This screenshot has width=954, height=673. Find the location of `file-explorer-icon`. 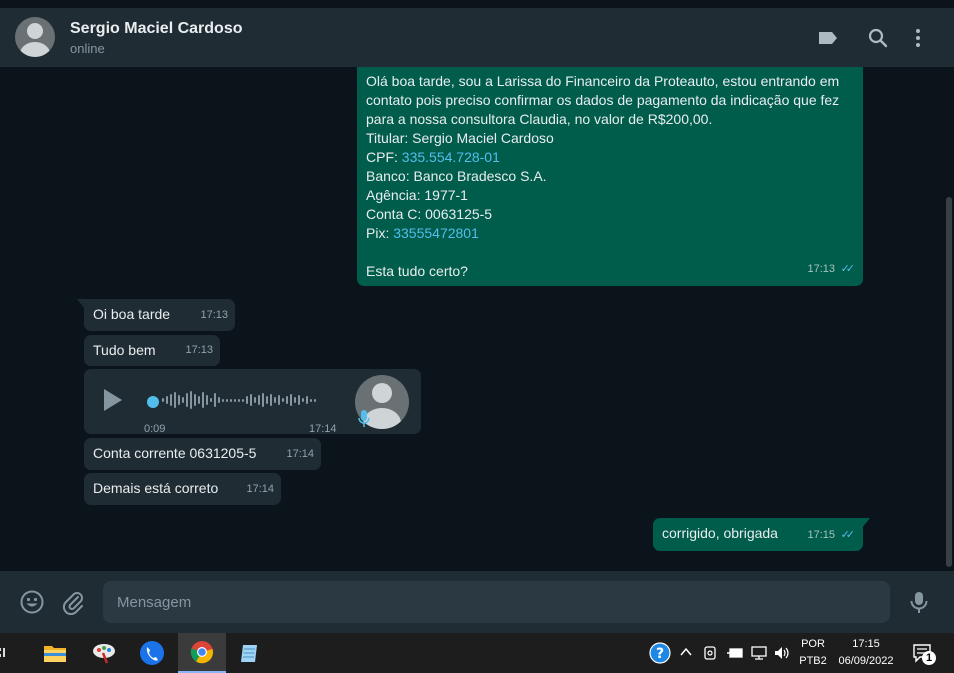

file-explorer-icon is located at coordinates (55, 653).